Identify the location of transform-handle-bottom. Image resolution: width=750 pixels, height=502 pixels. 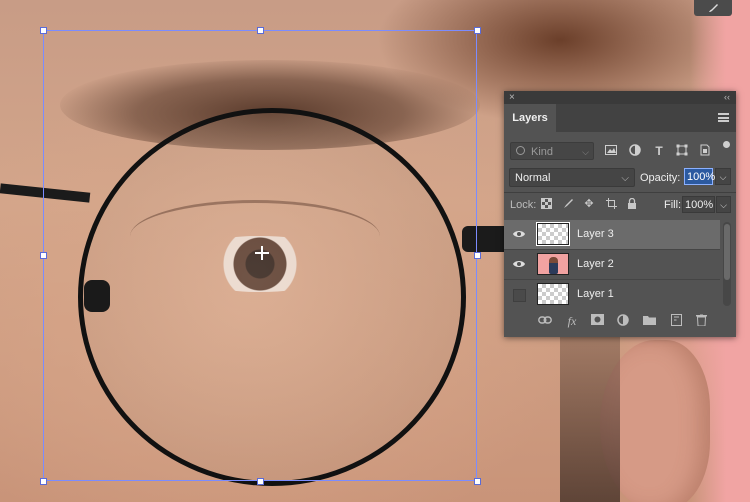
(260, 481).